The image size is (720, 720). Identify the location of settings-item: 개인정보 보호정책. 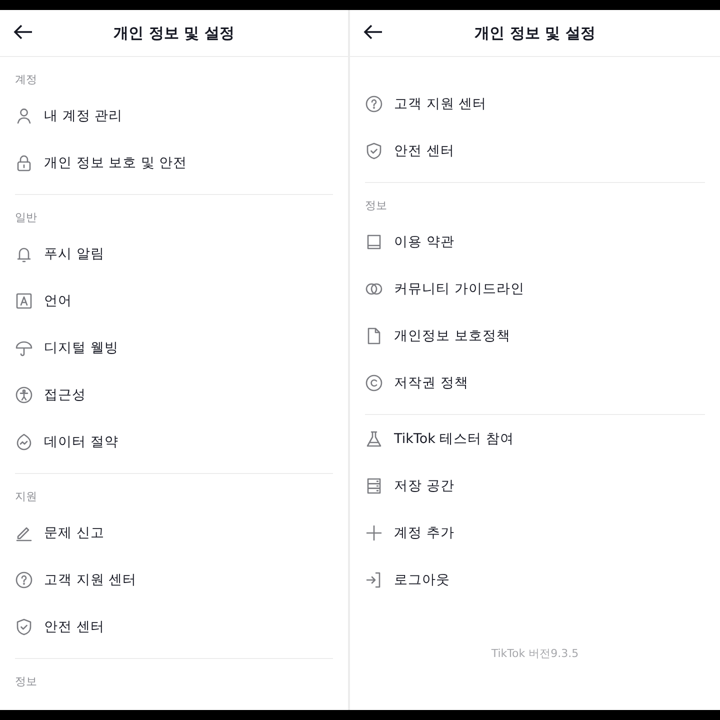
(535, 335).